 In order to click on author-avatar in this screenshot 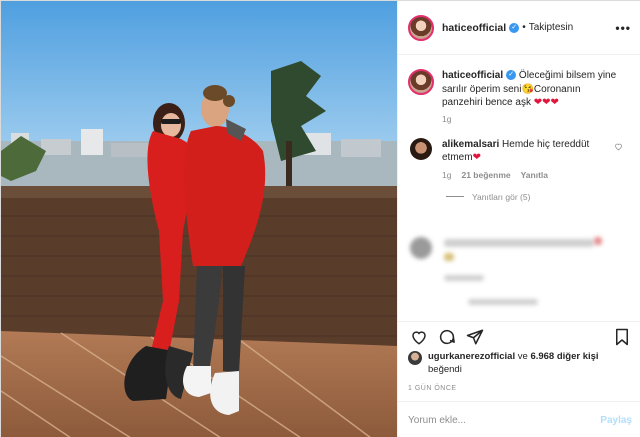, I will do `click(421, 27)`.